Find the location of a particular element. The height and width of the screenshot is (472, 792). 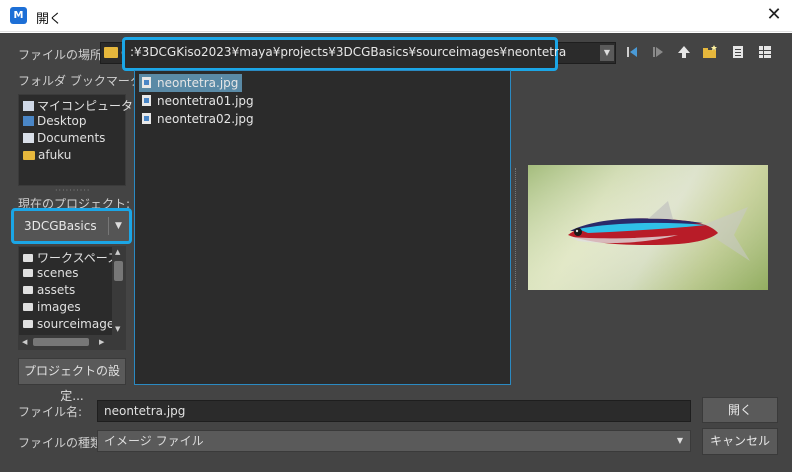

tree-item: images is located at coordinates (52, 307).